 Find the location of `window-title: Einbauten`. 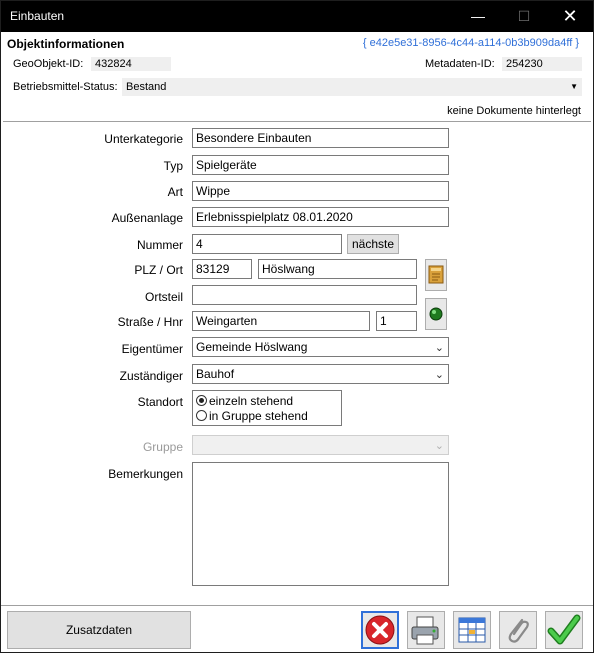

window-title: Einbauten is located at coordinates (37, 16).